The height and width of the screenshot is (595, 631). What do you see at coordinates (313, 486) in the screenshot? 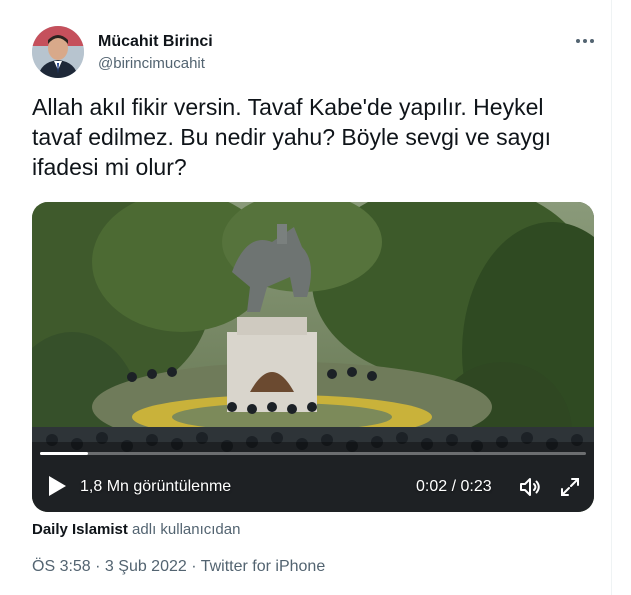
I see `video-controls: 1,8 Mn görüntülenme 0:02 / 0:23` at bounding box center [313, 486].